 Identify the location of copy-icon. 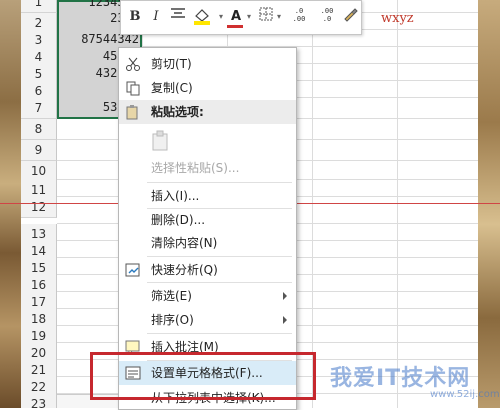
(133, 88).